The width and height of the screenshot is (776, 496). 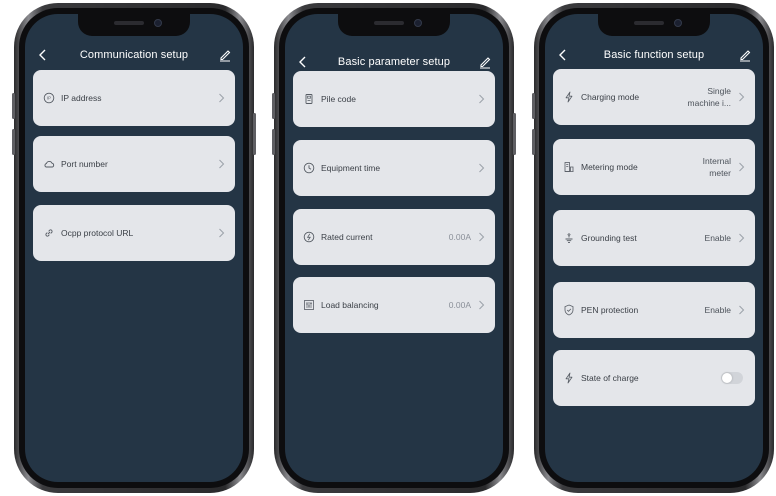 I want to click on setting-item-pile-code: Pile code, so click(x=394, y=99).